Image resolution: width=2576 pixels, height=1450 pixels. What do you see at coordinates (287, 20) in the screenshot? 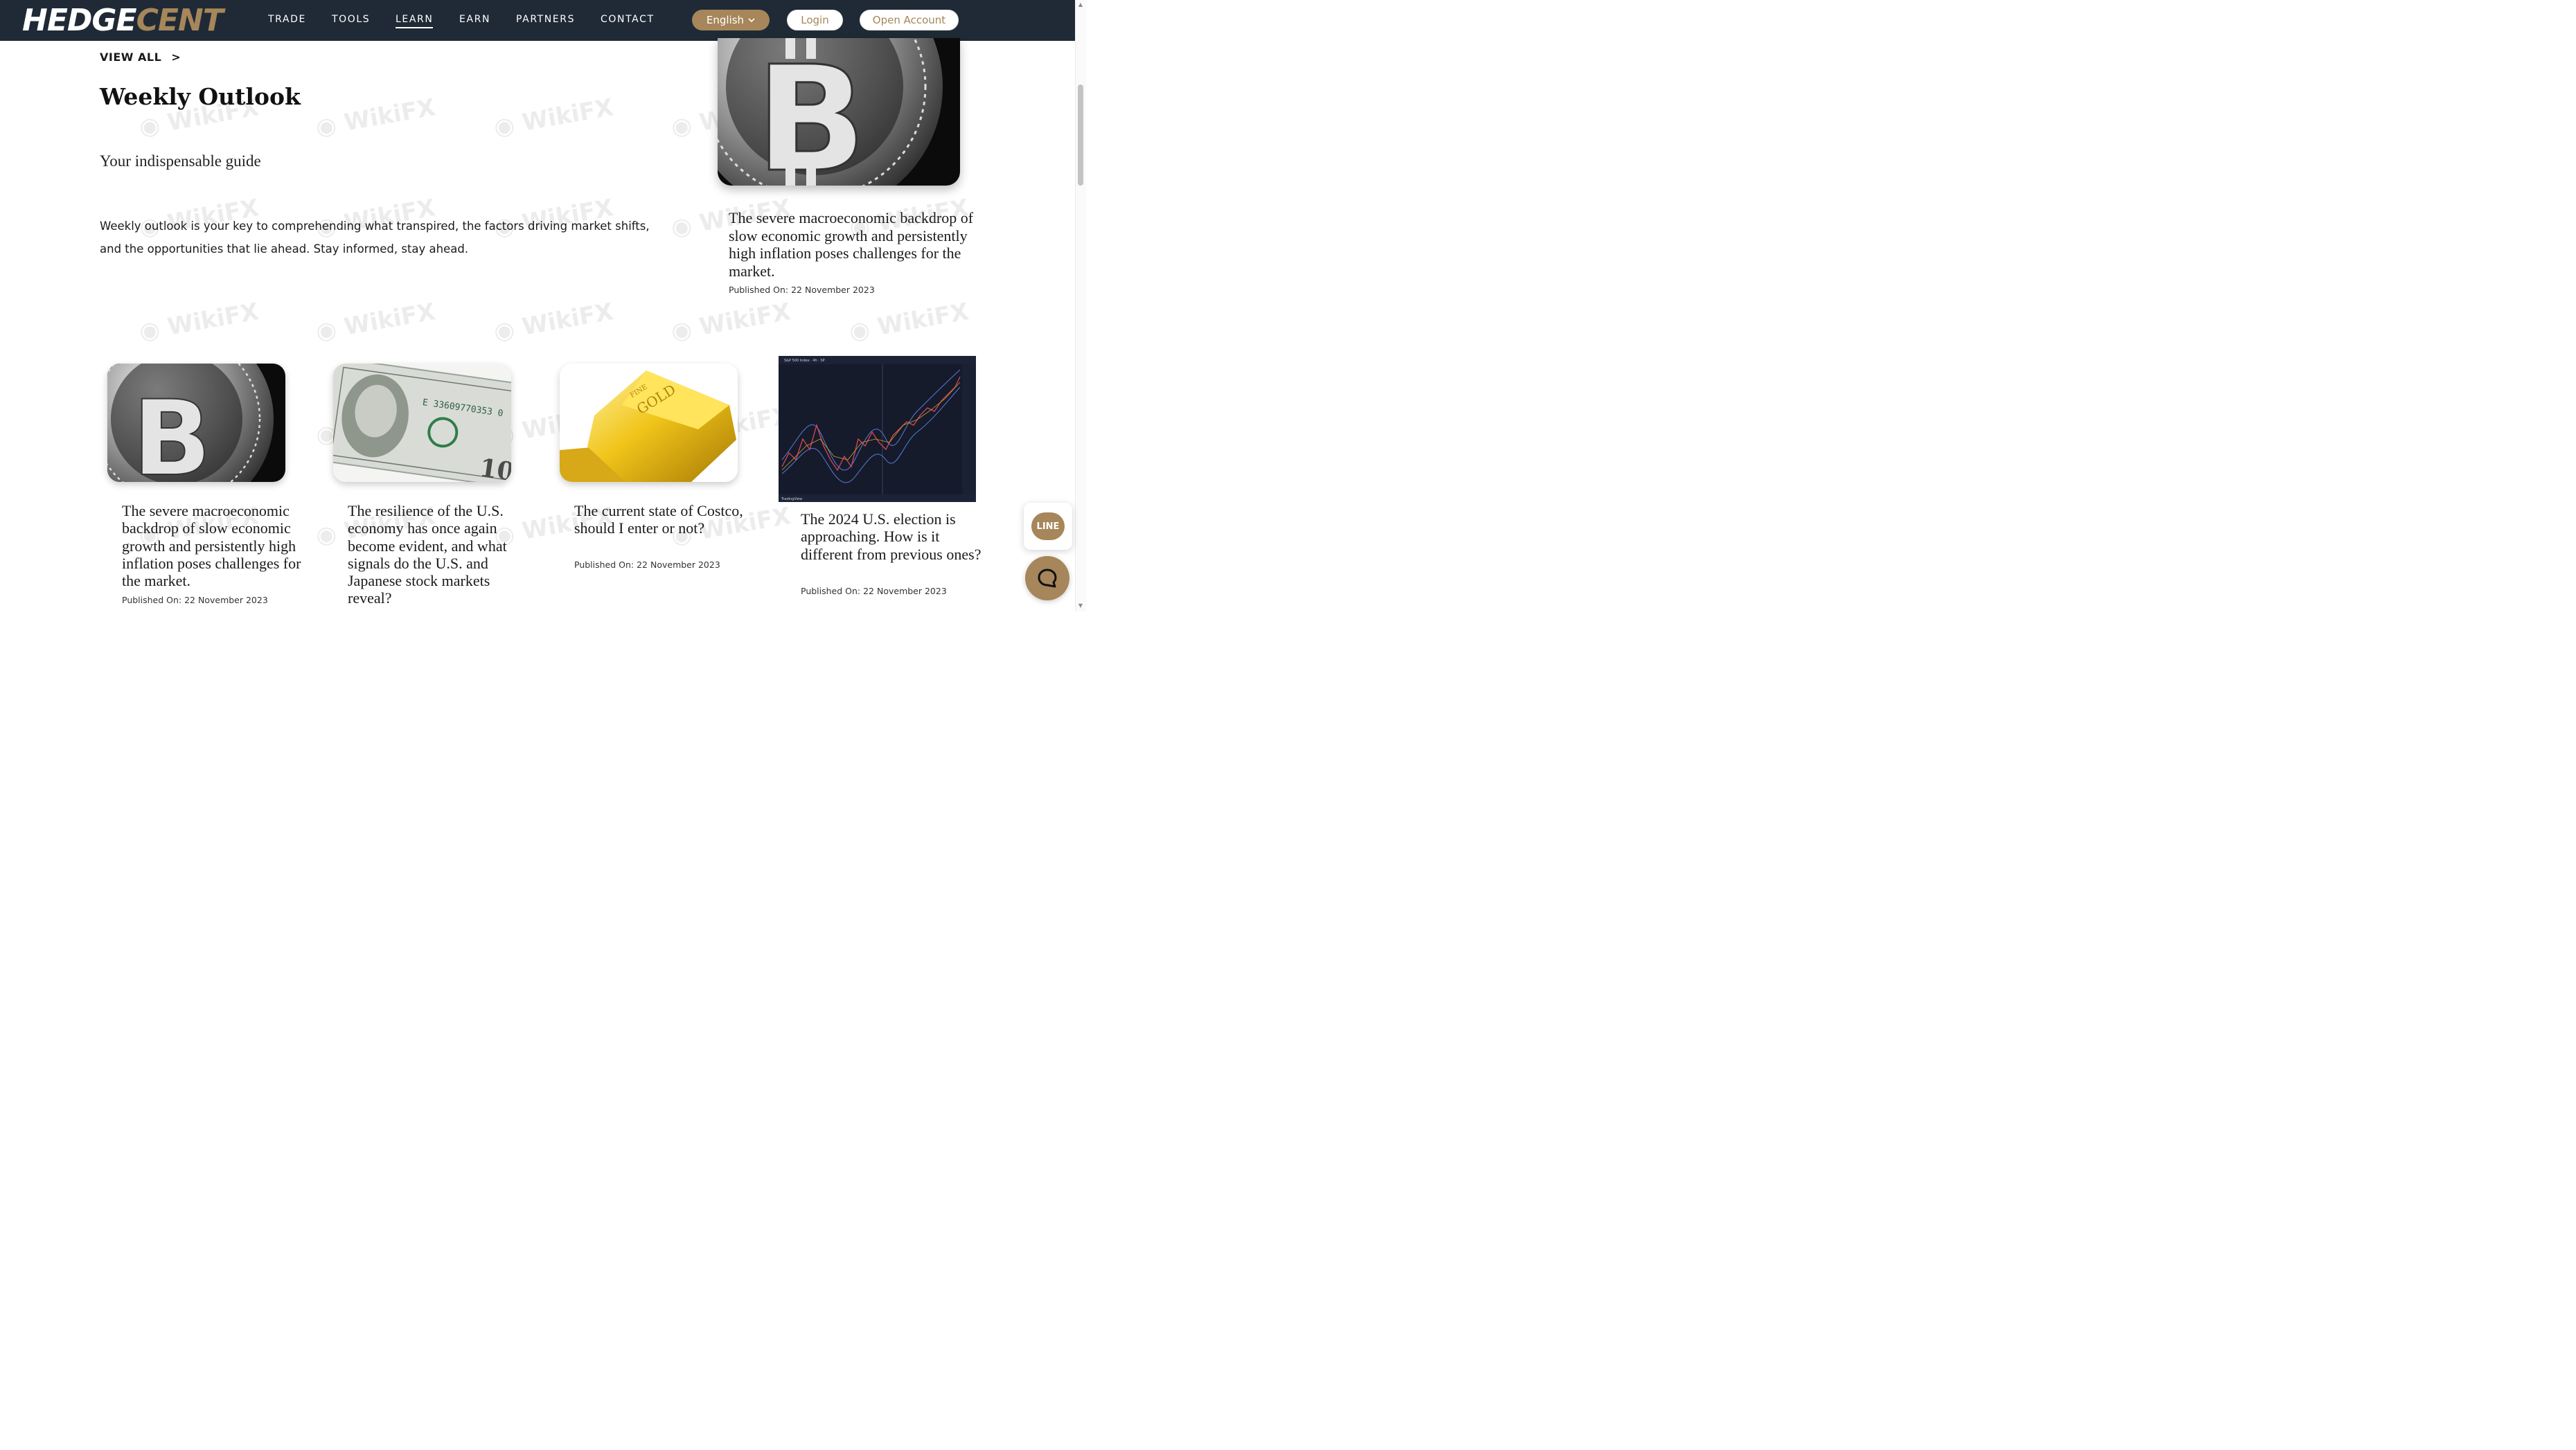
I see `nav-trade: TRADE` at bounding box center [287, 20].